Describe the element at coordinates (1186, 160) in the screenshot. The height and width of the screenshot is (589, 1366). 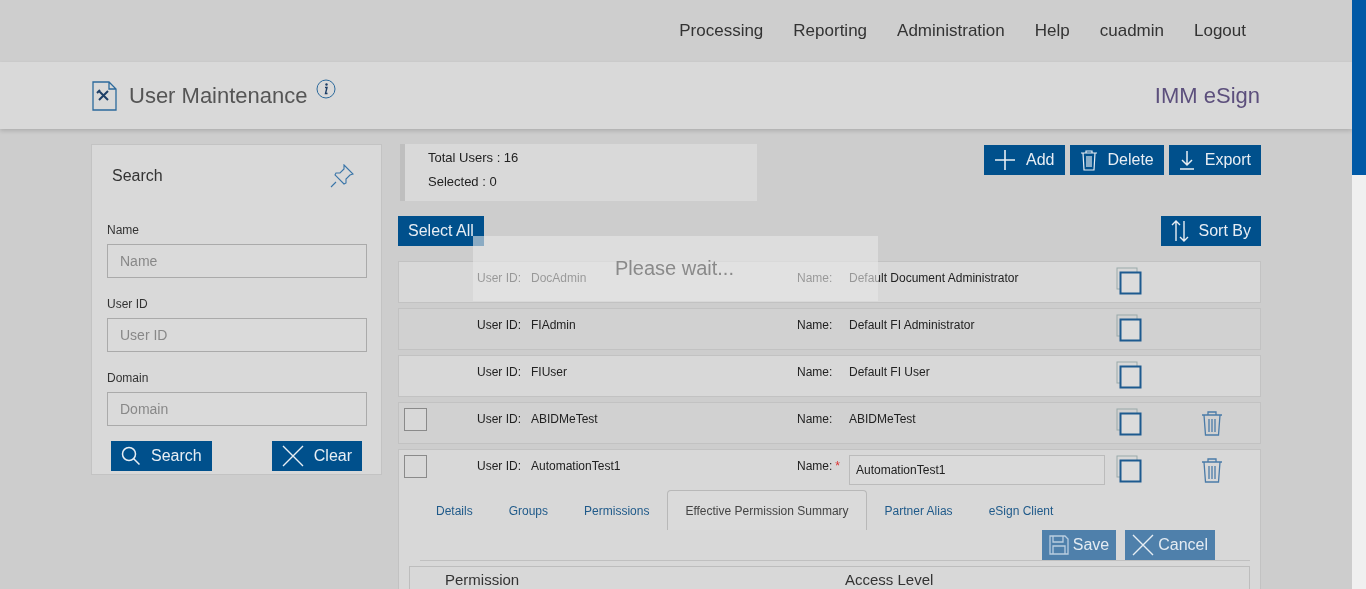
I see `download-icon` at that location.